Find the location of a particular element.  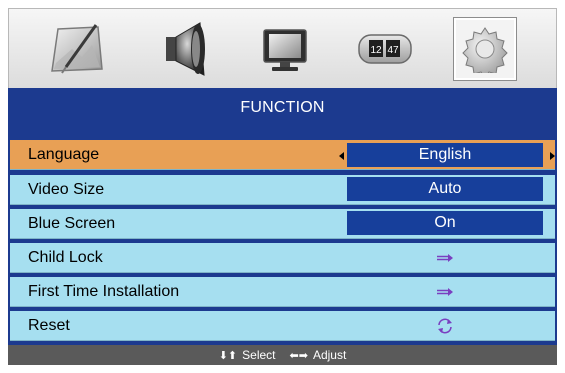

clock-hours: 12 is located at coordinates (376, 50).